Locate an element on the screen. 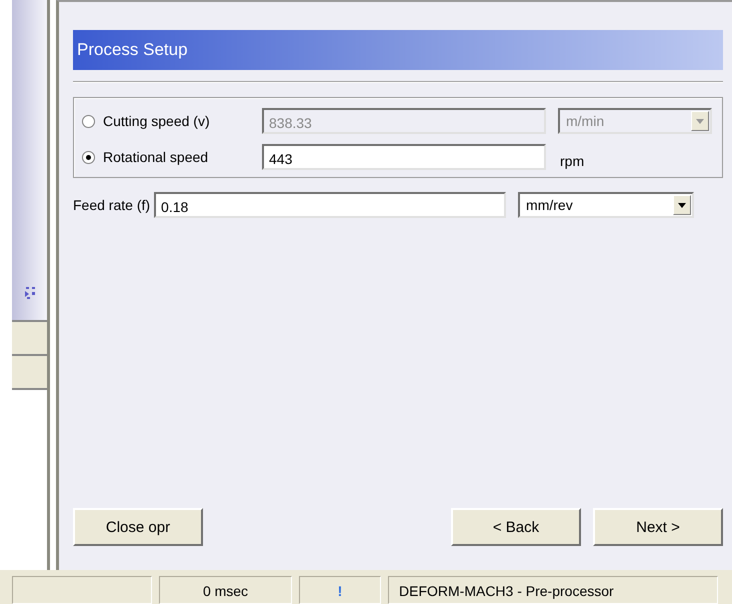  speed-input: 443 is located at coordinates (404, 157).